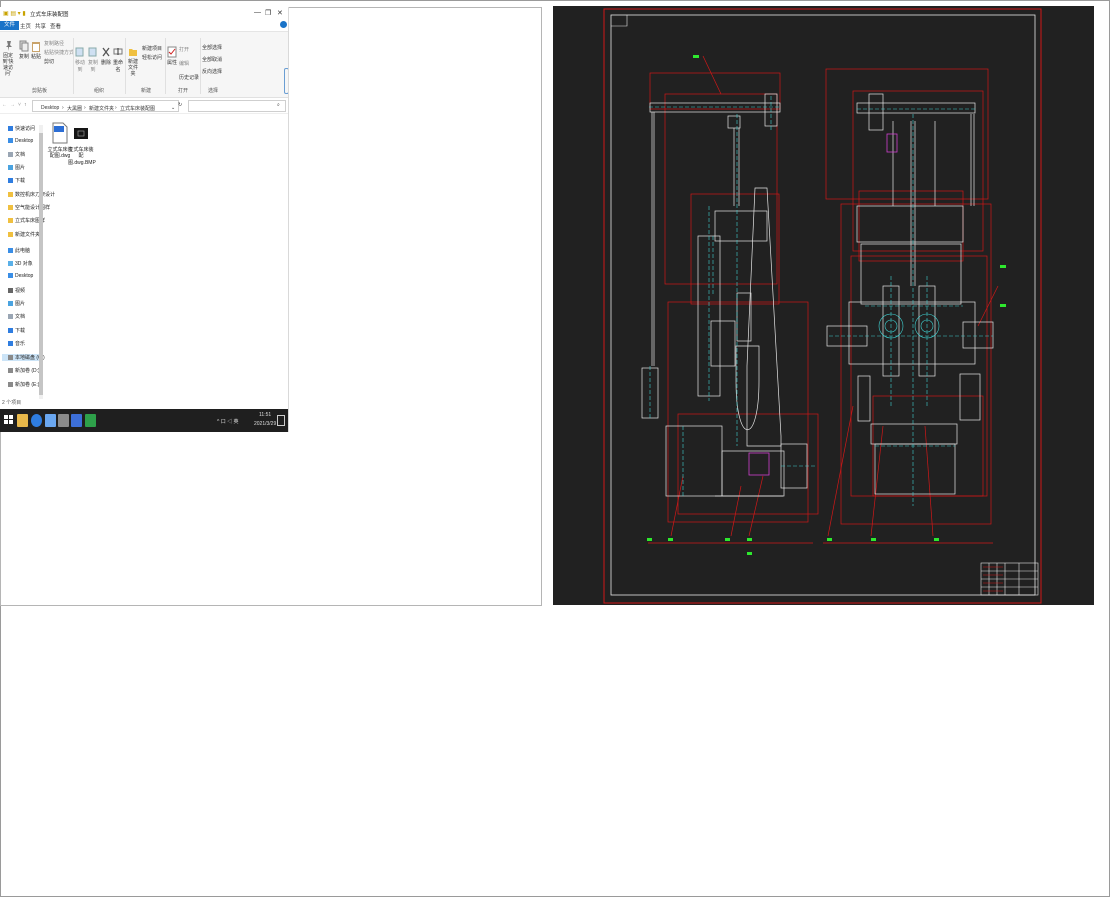 The width and height of the screenshot is (1110, 897). What do you see at coordinates (265, 415) in the screenshot?
I see `clock-time: 11:51` at bounding box center [265, 415].